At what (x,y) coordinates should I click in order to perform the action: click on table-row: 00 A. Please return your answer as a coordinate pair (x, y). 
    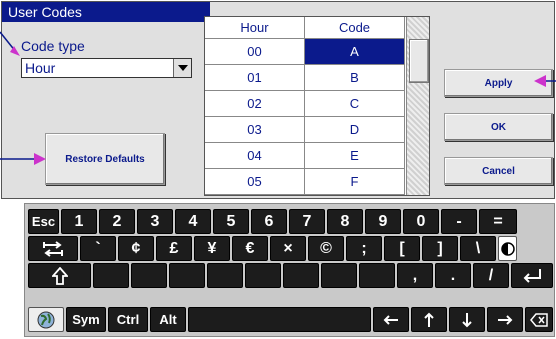
    Looking at the image, I should click on (305, 52).